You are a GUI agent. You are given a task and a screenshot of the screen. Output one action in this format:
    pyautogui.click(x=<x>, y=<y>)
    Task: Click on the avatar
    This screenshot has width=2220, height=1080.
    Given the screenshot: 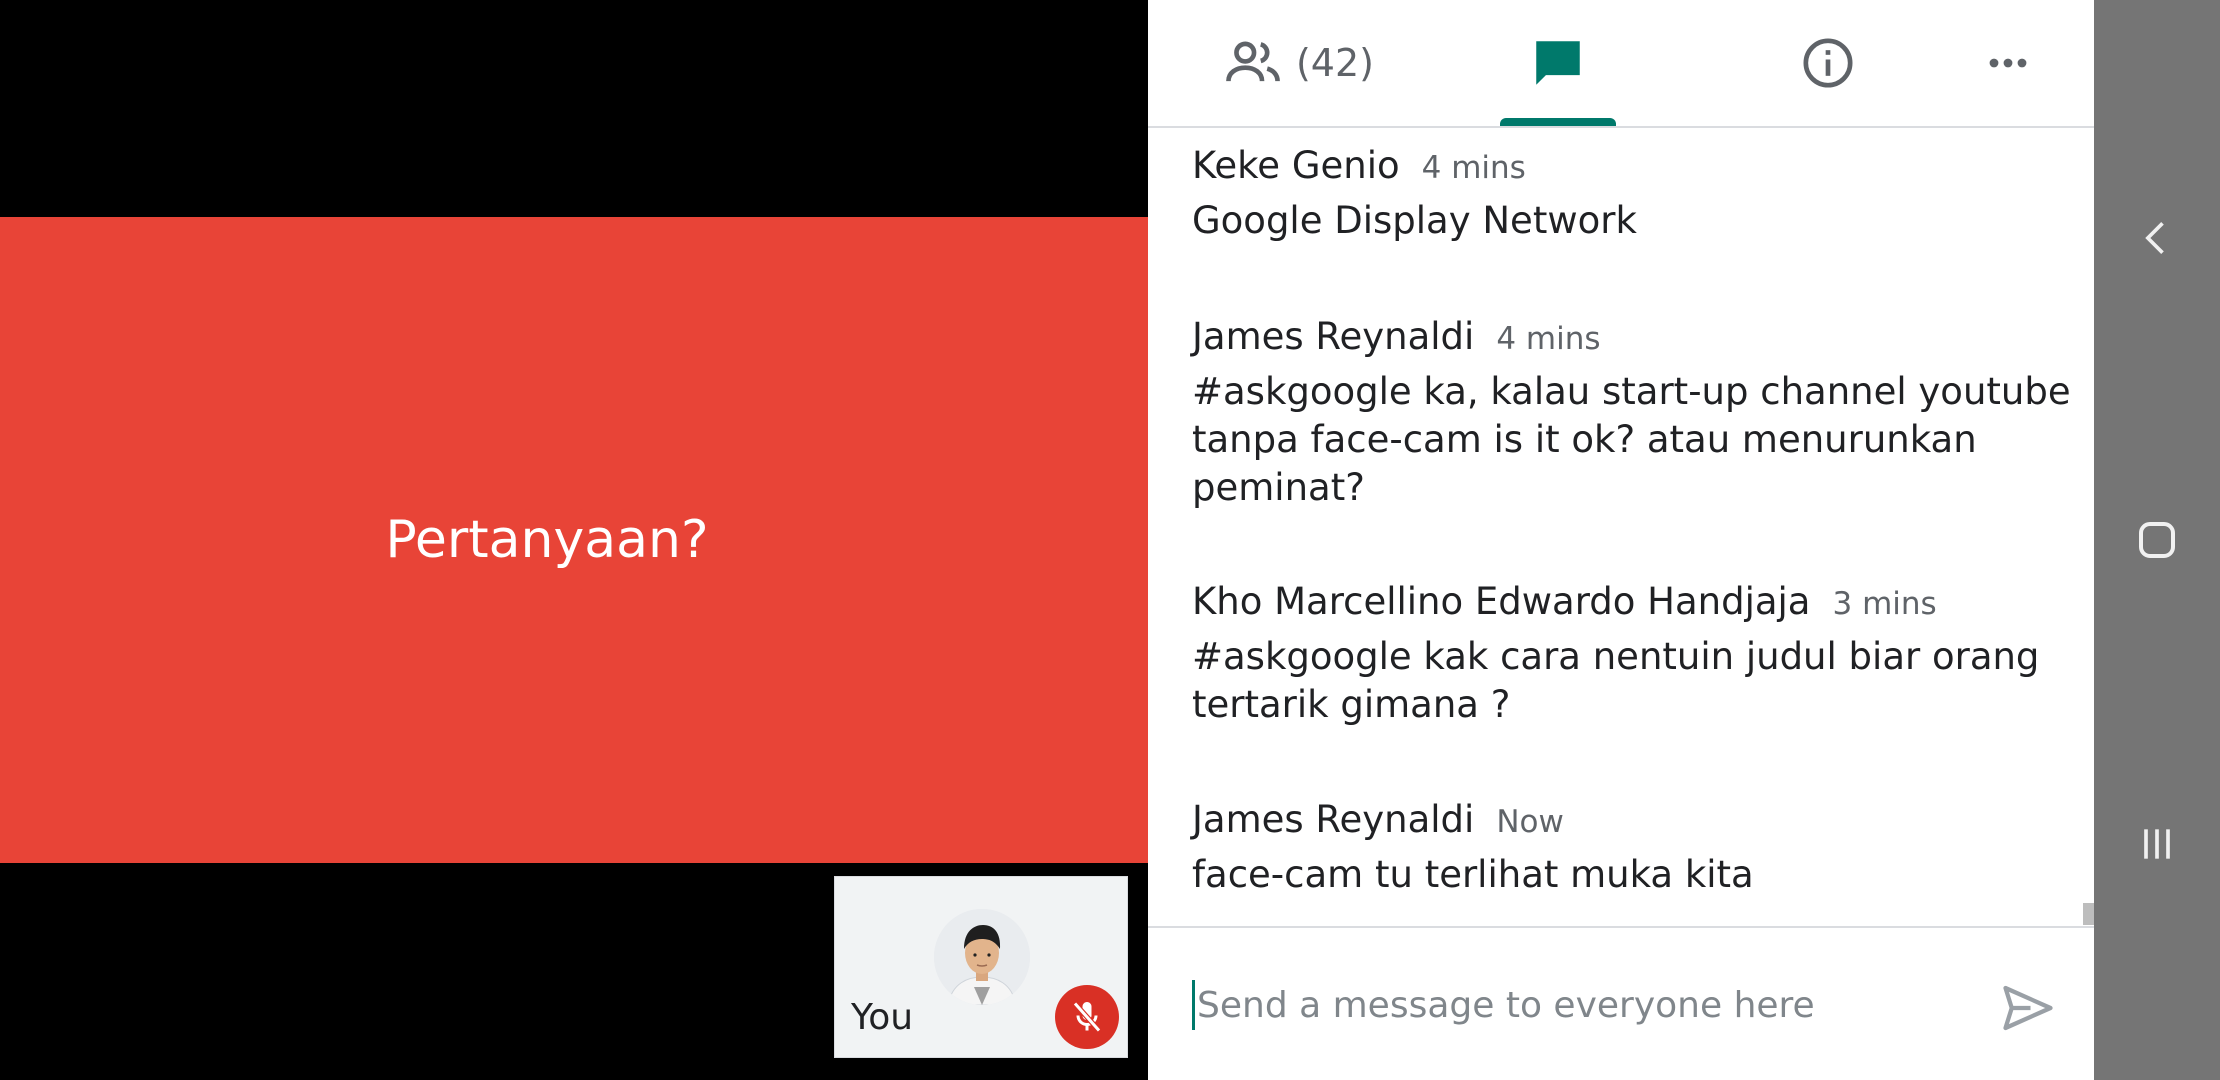 What is the action you would take?
    pyautogui.click(x=982, y=957)
    